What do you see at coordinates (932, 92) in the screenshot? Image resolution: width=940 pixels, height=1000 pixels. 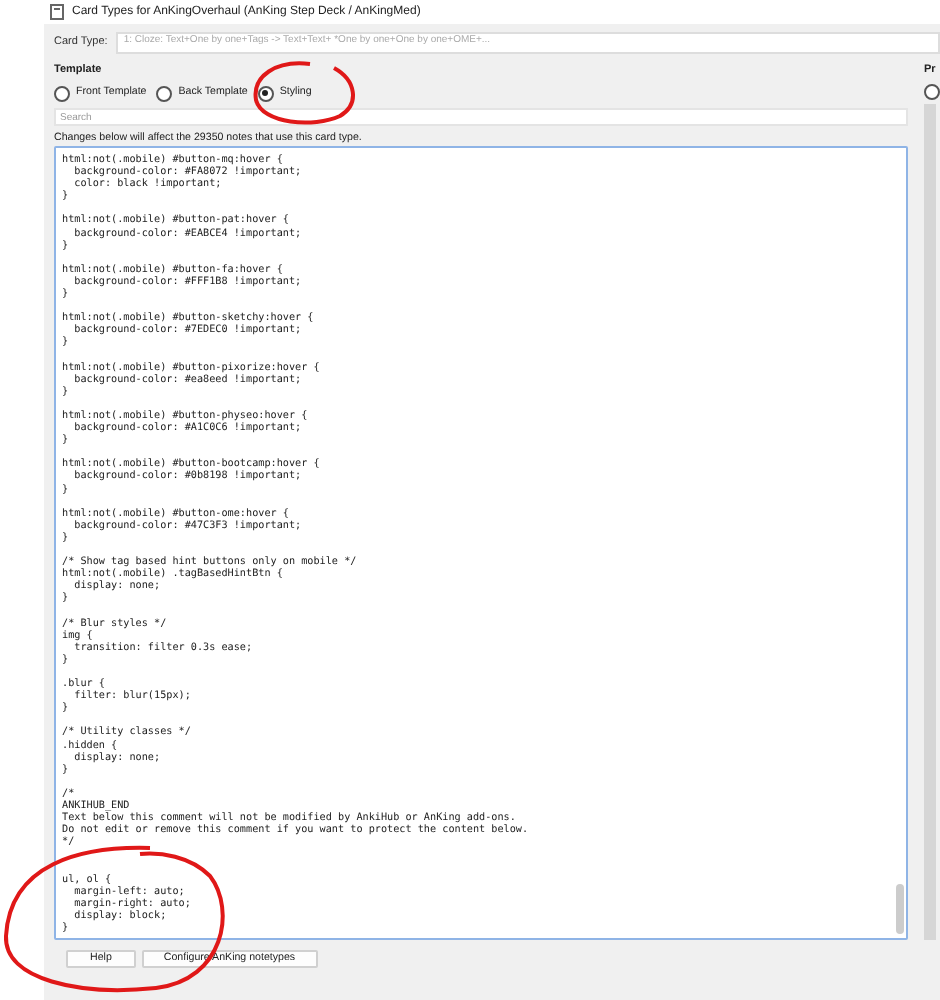 I see `radio-button` at bounding box center [932, 92].